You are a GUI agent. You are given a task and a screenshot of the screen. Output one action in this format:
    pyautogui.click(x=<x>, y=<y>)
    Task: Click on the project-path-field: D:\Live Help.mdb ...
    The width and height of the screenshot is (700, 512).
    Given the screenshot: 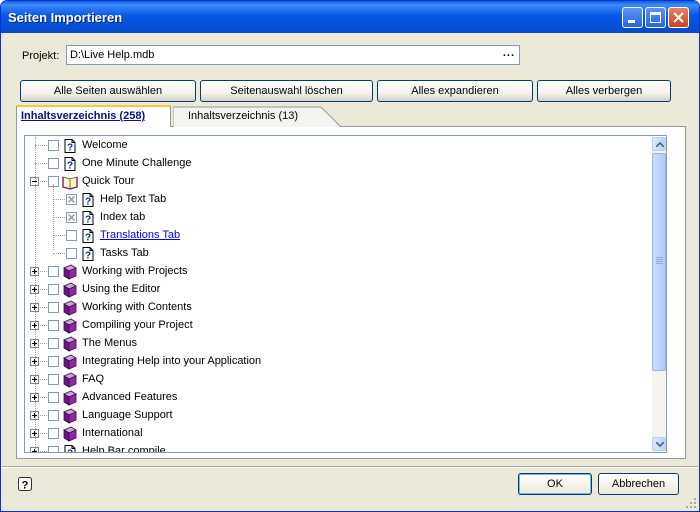 What is the action you would take?
    pyautogui.click(x=293, y=55)
    